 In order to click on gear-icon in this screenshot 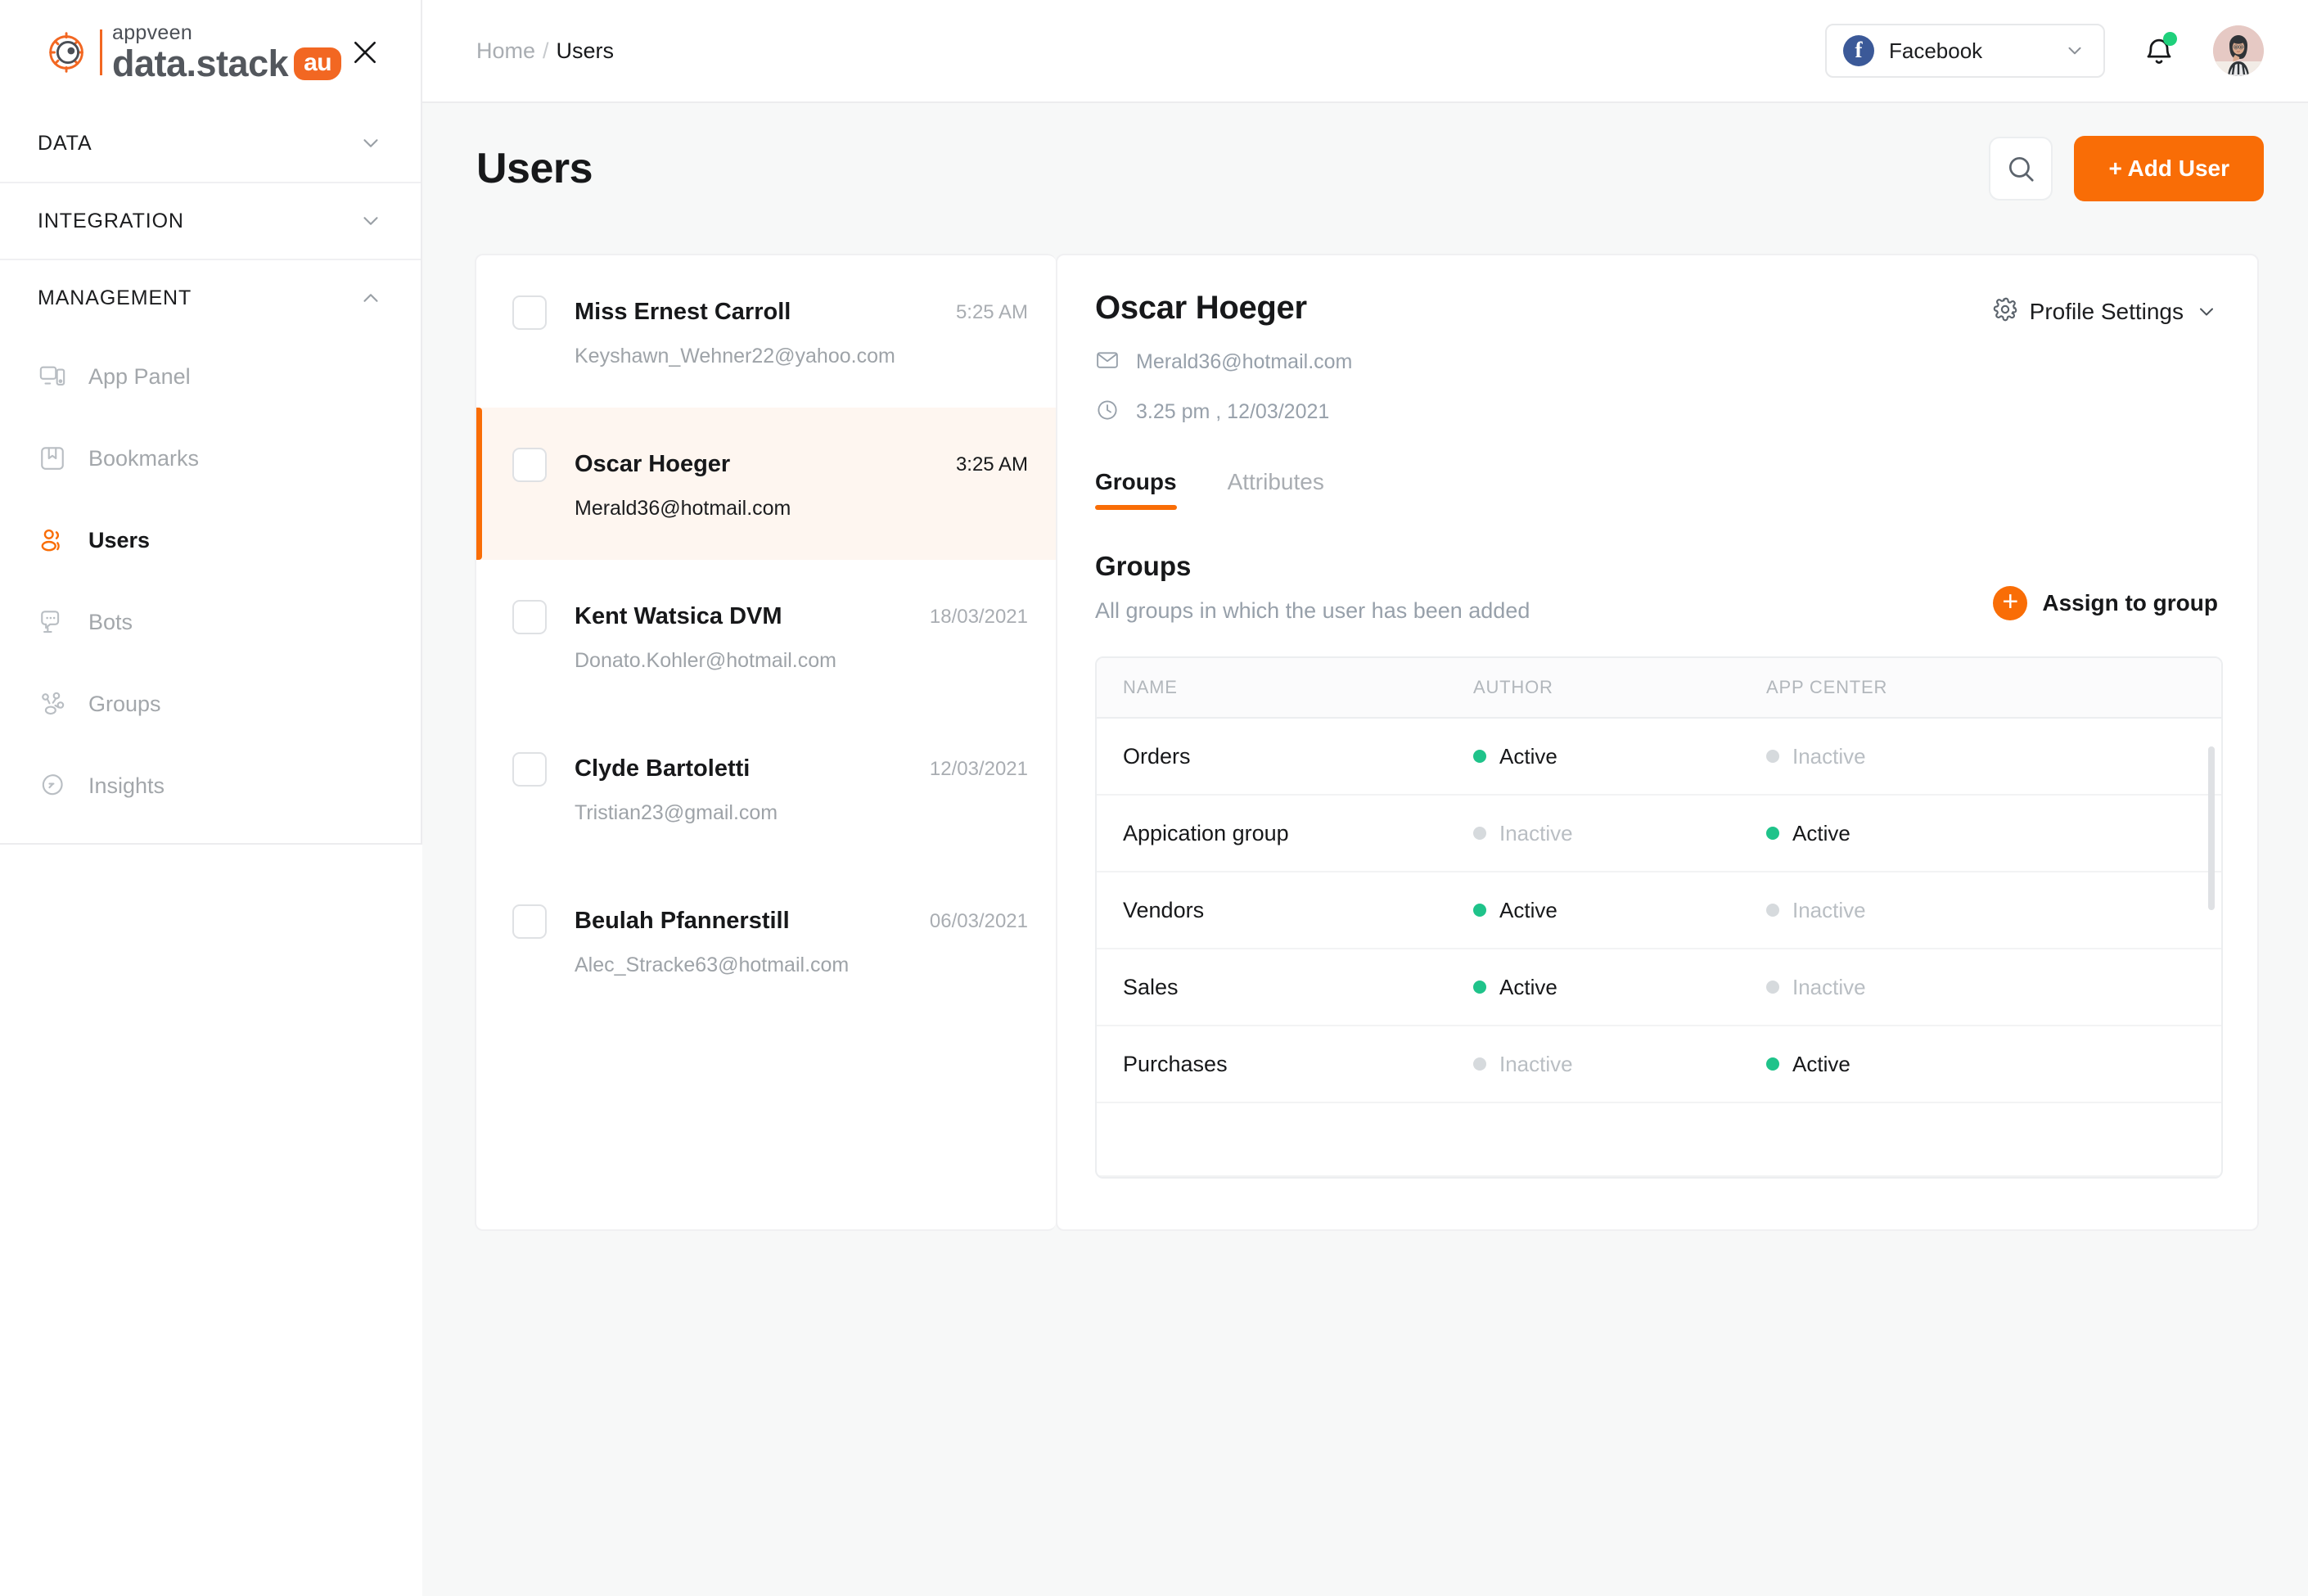, I will do `click(2005, 311)`.